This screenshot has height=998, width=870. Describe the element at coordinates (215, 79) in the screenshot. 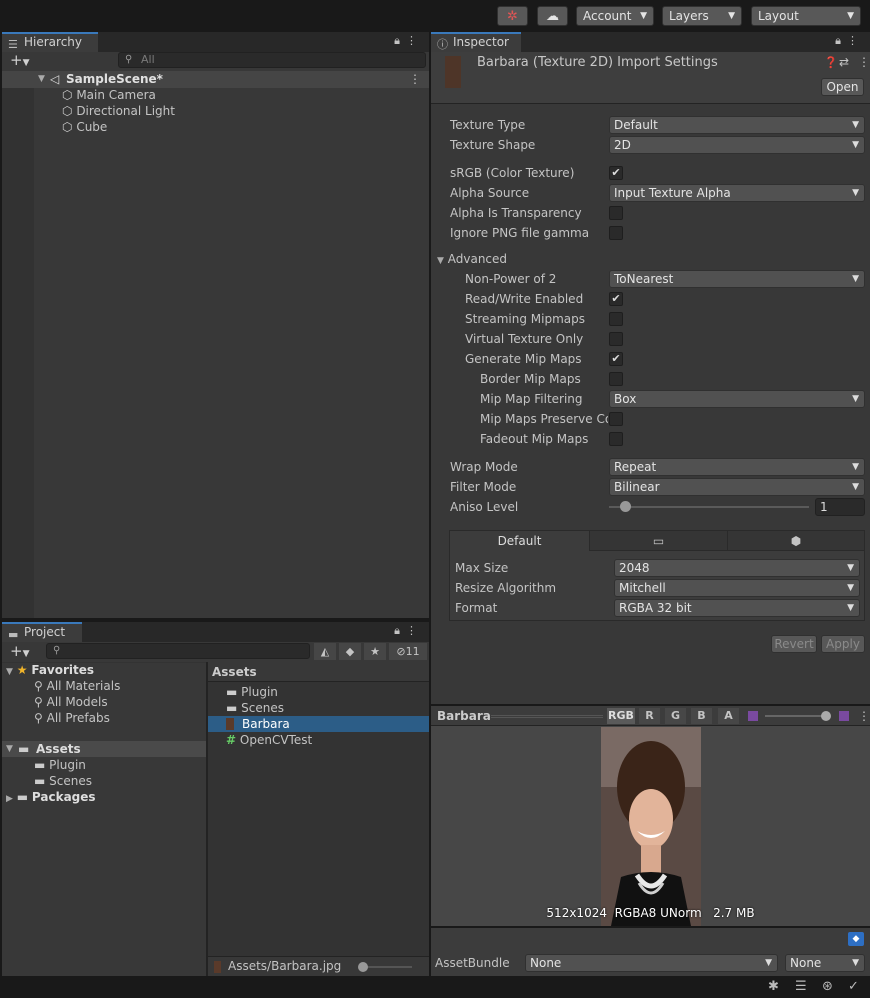

I see `scene-row: ▼ ◁ SampleScene* ⋮` at that location.